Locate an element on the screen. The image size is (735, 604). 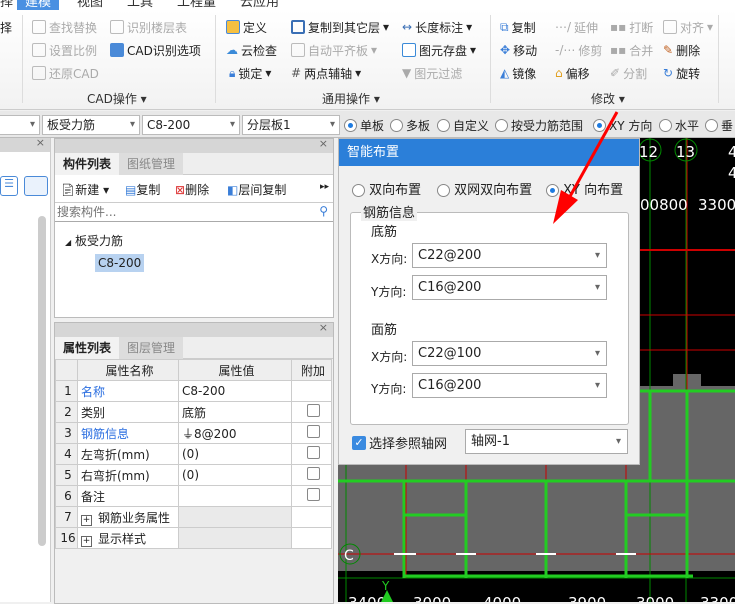
window-icon is located at coordinates (36, 186).